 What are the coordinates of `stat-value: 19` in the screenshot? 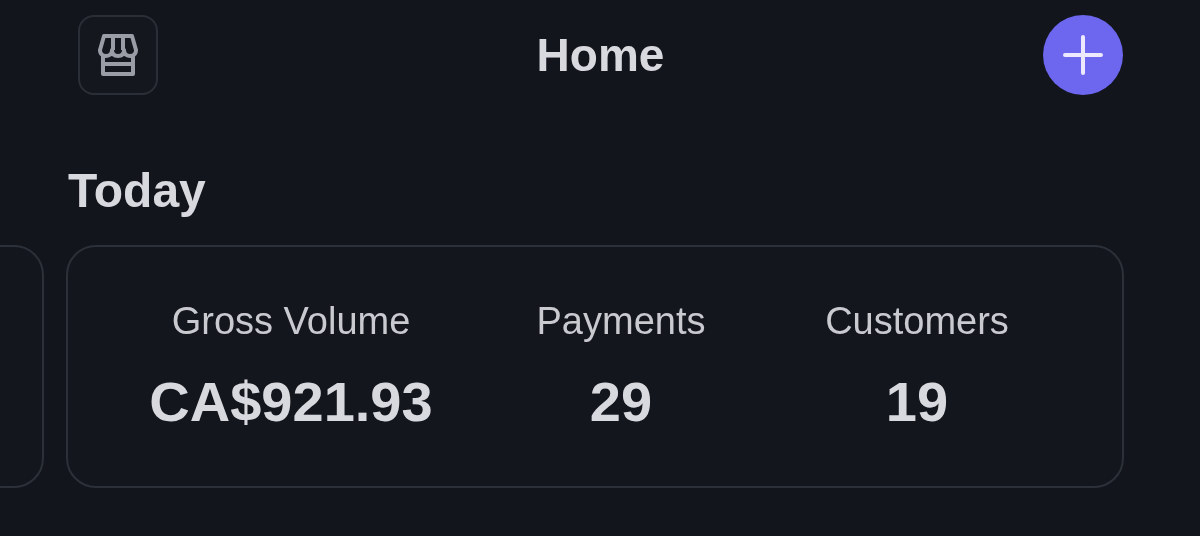 It's located at (917, 401).